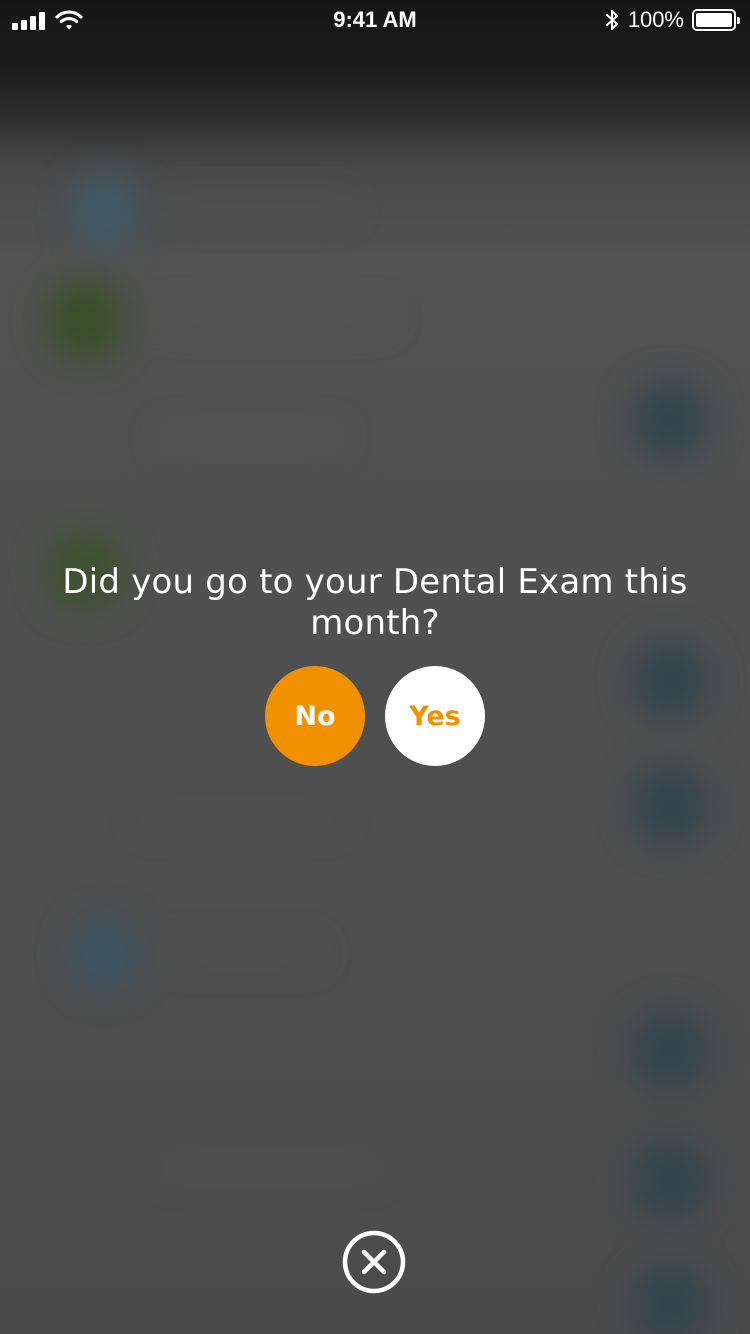 Image resolution: width=750 pixels, height=1334 pixels. I want to click on status-bar-right: 100%, so click(672, 20).